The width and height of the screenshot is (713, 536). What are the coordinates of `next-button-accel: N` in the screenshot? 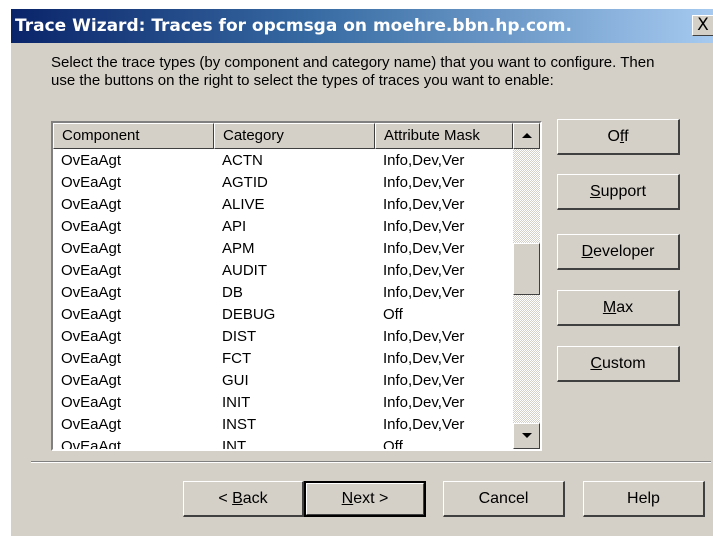 It's located at (347, 498).